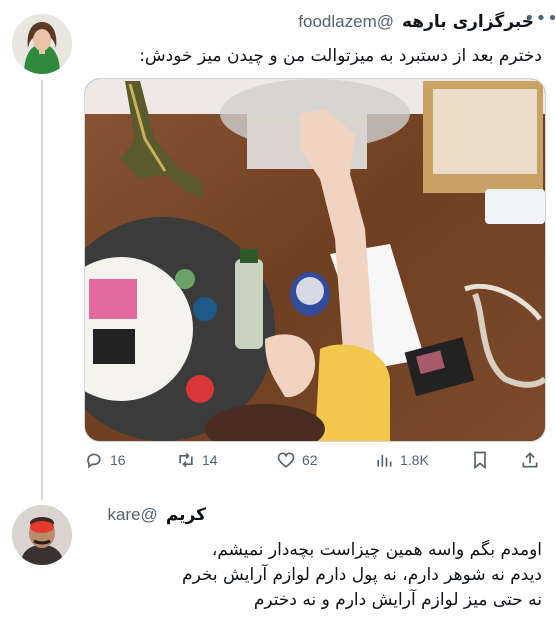  Describe the element at coordinates (286, 460) in the screenshot. I see `heart-icon` at that location.